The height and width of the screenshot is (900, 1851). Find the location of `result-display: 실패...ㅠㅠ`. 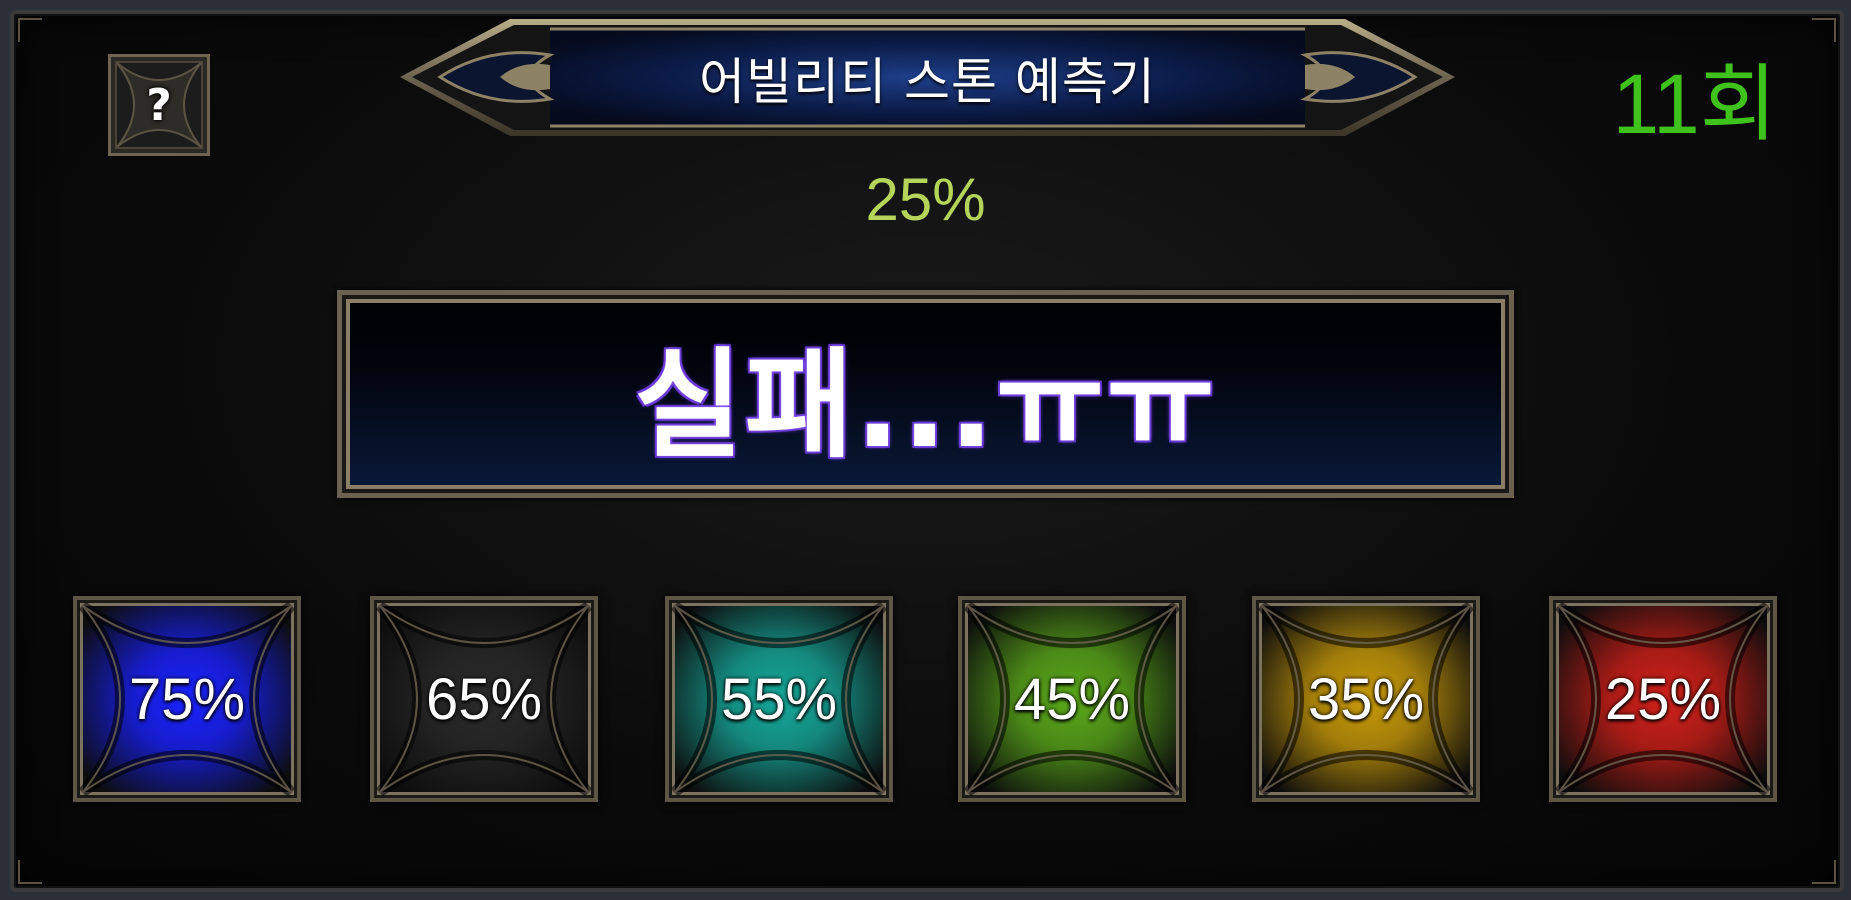

result-display: 실패...ㅠㅠ is located at coordinates (925, 394).